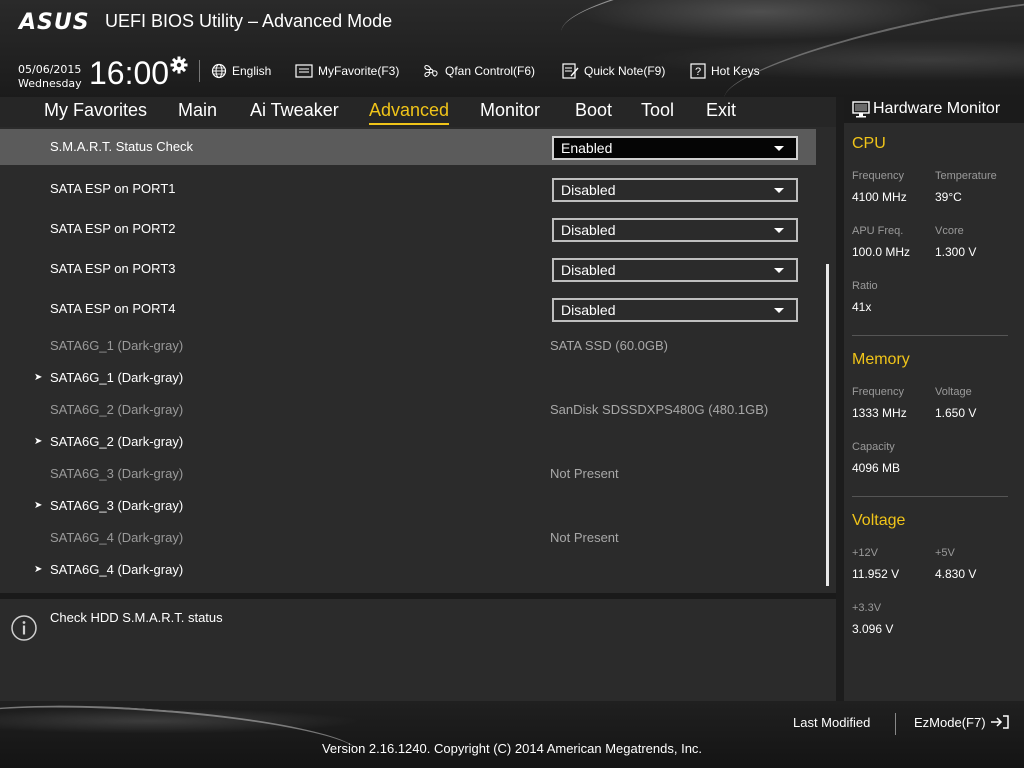 Image resolution: width=1024 pixels, height=768 pixels. I want to click on setting-row-sata-esp-port3: SATA ESP on PORT3 Disabled, so click(408, 269).